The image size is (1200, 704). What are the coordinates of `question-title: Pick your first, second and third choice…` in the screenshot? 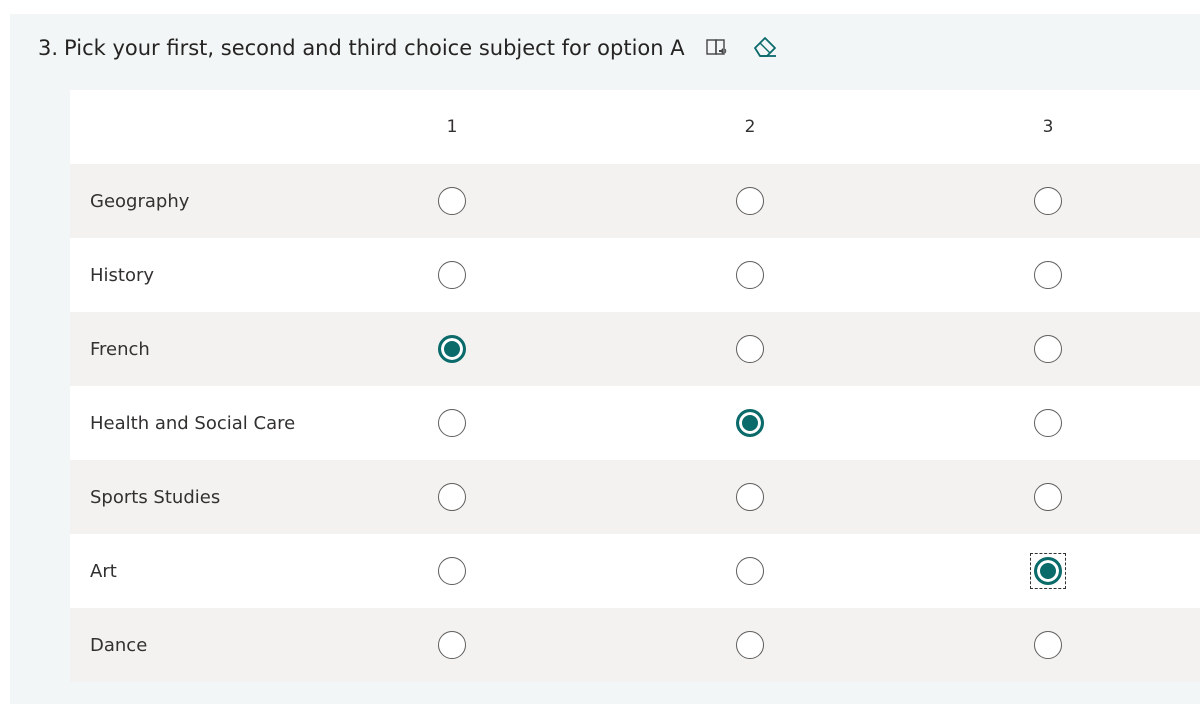 It's located at (374, 48).